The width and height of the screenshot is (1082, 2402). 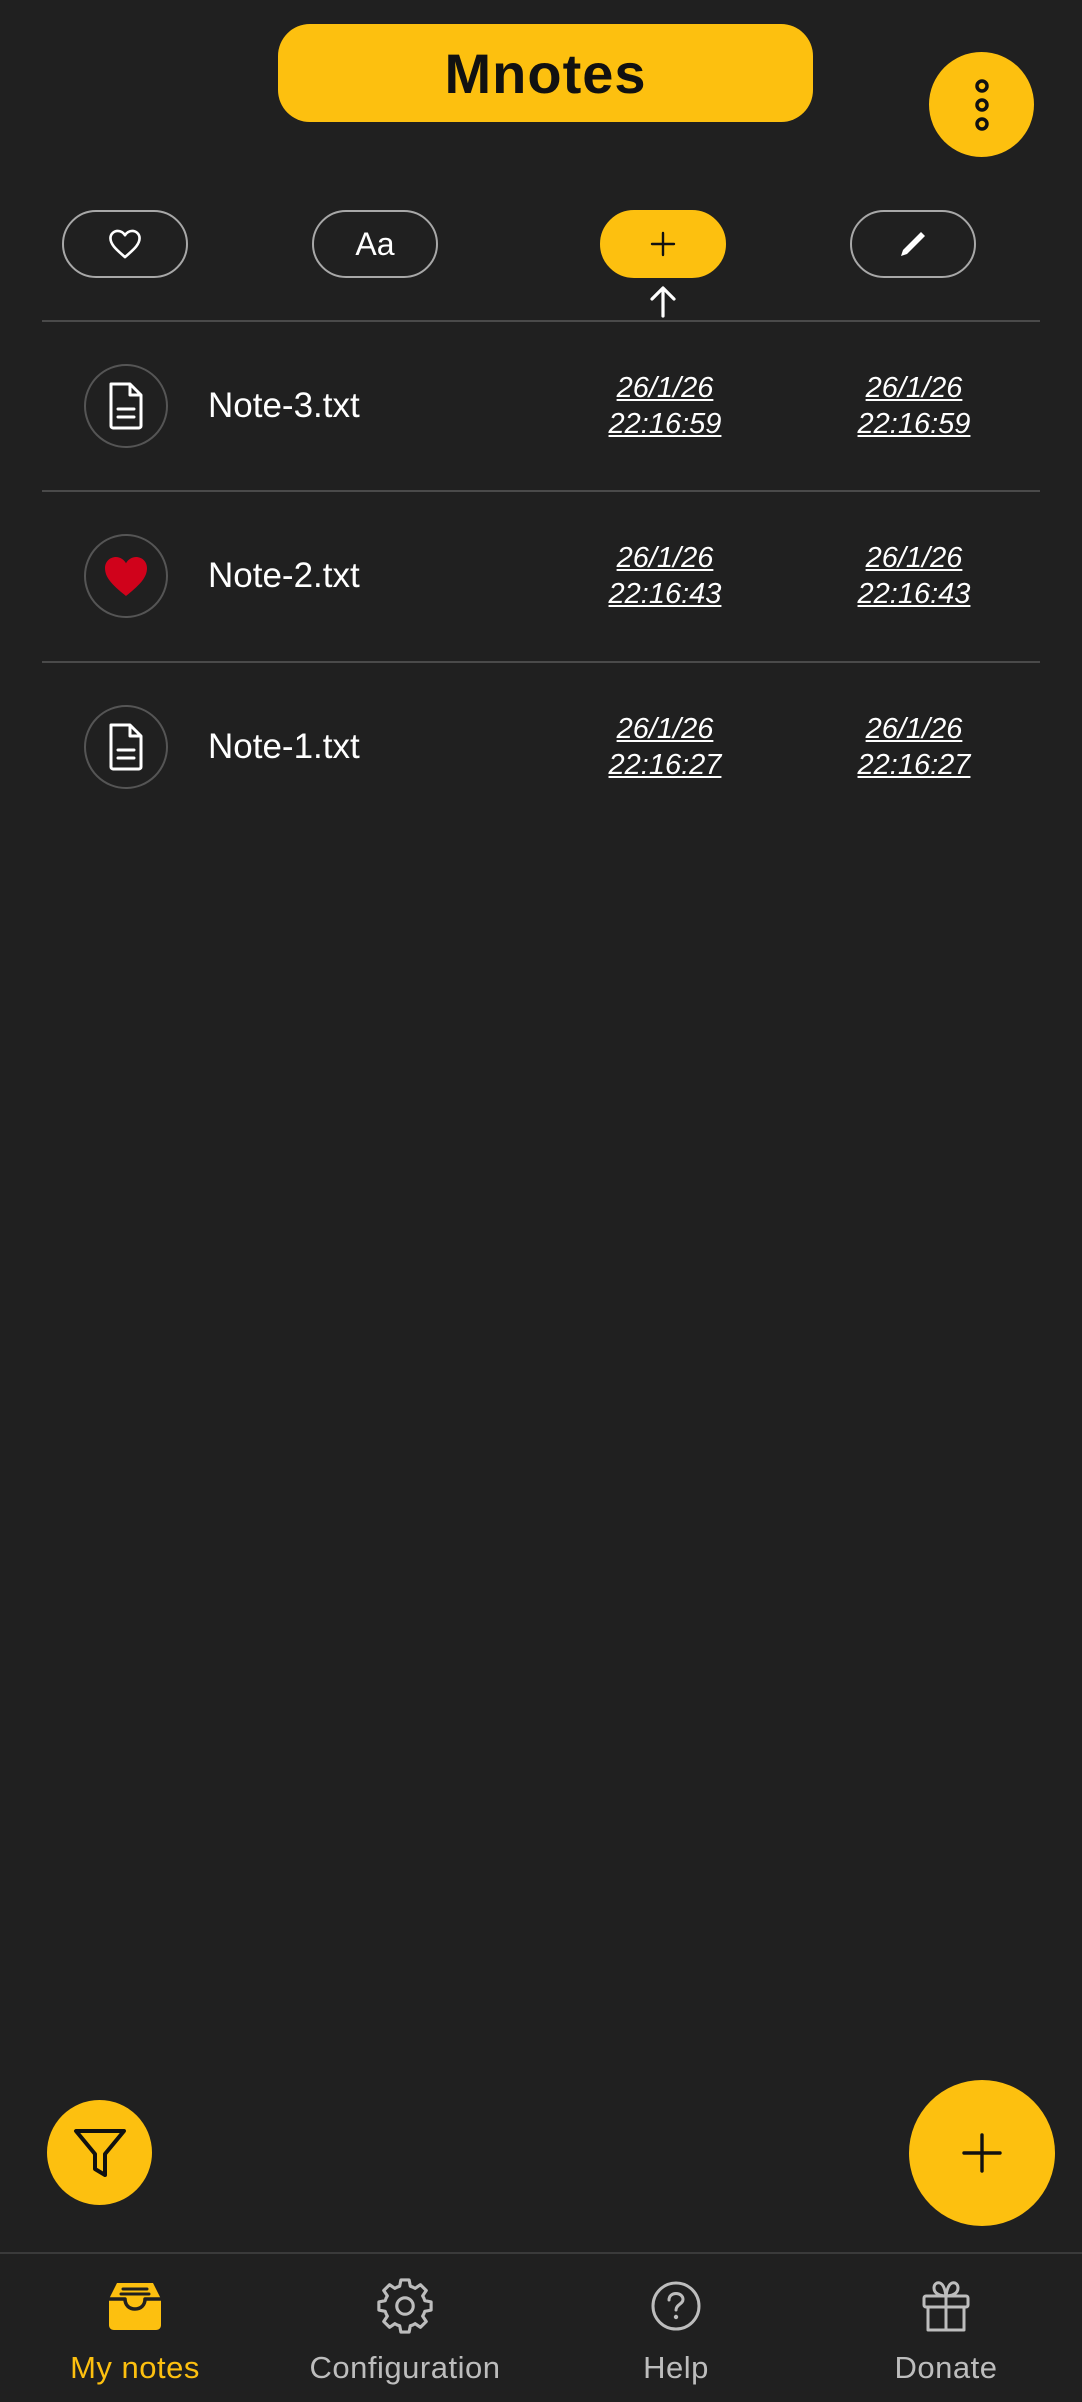 What do you see at coordinates (914, 594) in the screenshot?
I see `modified-time: 22:16:43` at bounding box center [914, 594].